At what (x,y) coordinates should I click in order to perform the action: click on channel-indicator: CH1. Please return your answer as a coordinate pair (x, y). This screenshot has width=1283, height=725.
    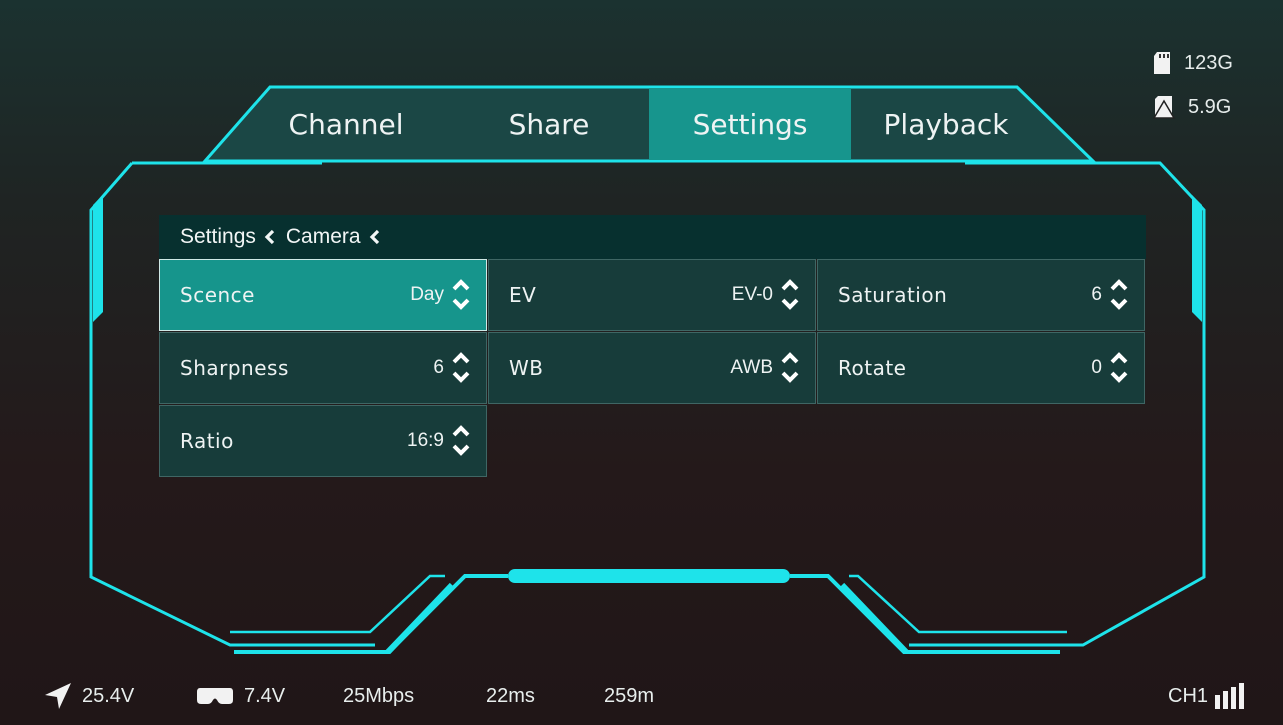
    Looking at the image, I should click on (1213, 696).